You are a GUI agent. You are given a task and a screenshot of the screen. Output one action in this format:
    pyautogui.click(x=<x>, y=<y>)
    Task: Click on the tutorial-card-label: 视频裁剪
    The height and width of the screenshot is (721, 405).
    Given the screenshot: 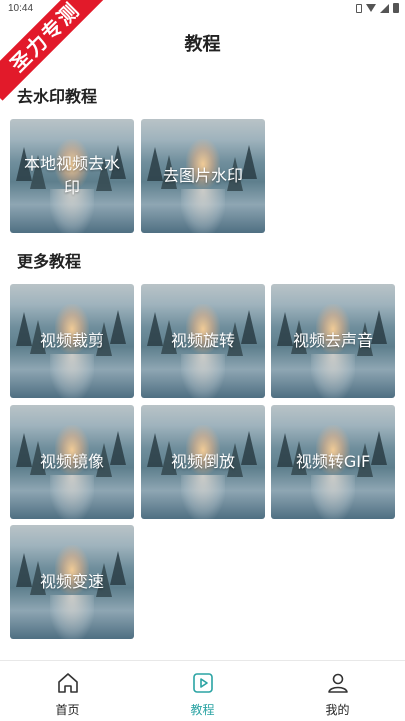 What is the action you would take?
    pyautogui.click(x=71, y=340)
    